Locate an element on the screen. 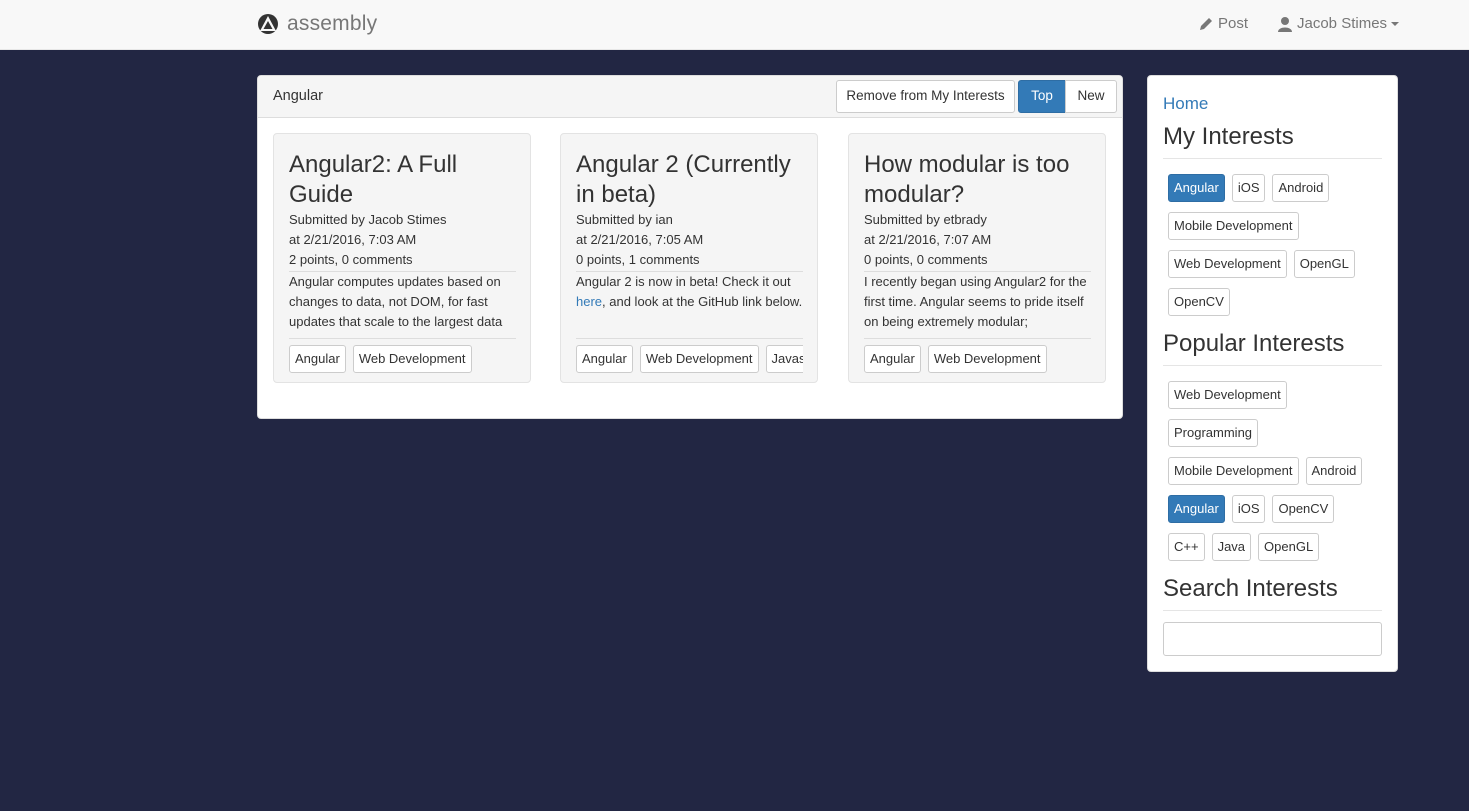 Image resolution: width=1469 pixels, height=811 pixels. post-tags: AngularWeb DevelopmentJavascript is located at coordinates (689, 355).